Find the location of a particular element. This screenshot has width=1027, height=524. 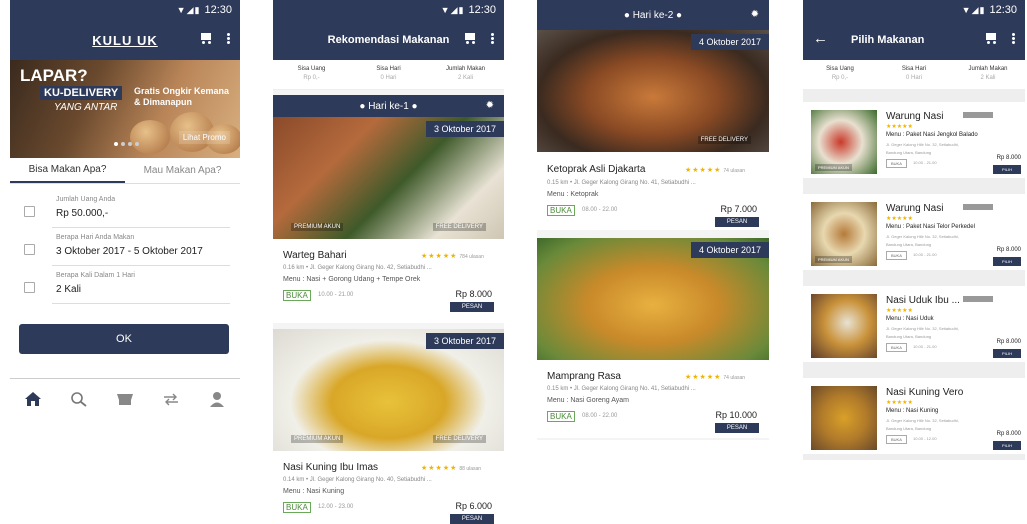

rating-stars: ★★★★★ 784 ulasan is located at coordinates (452, 256).